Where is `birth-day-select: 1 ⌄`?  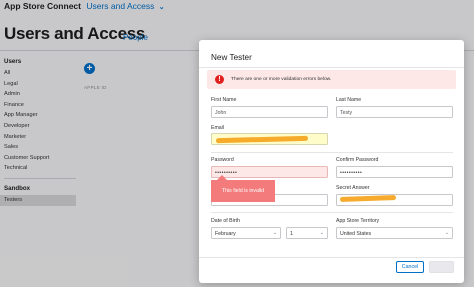
birth-day-select: 1 ⌄ is located at coordinates (307, 233).